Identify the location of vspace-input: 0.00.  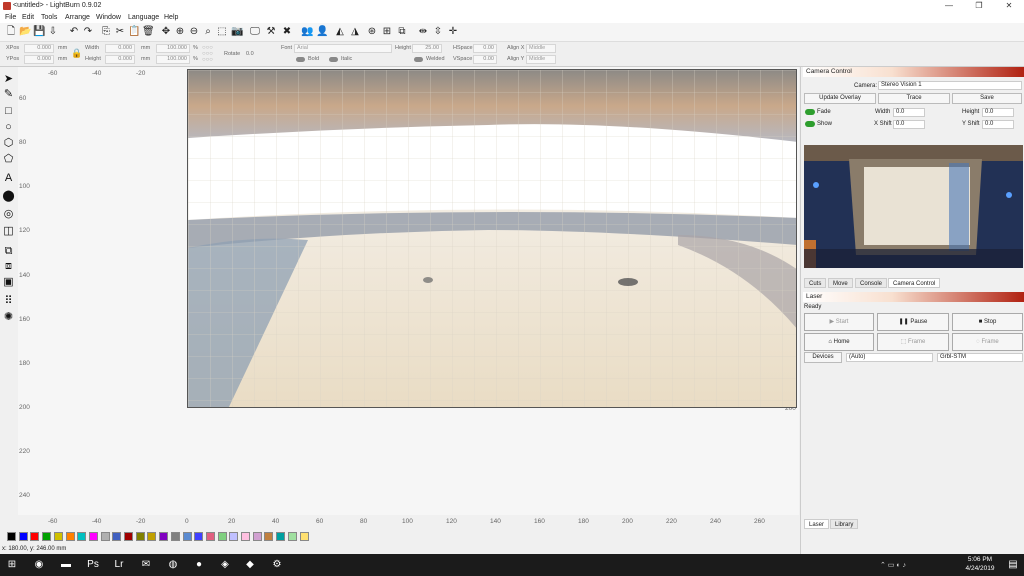
(485, 59).